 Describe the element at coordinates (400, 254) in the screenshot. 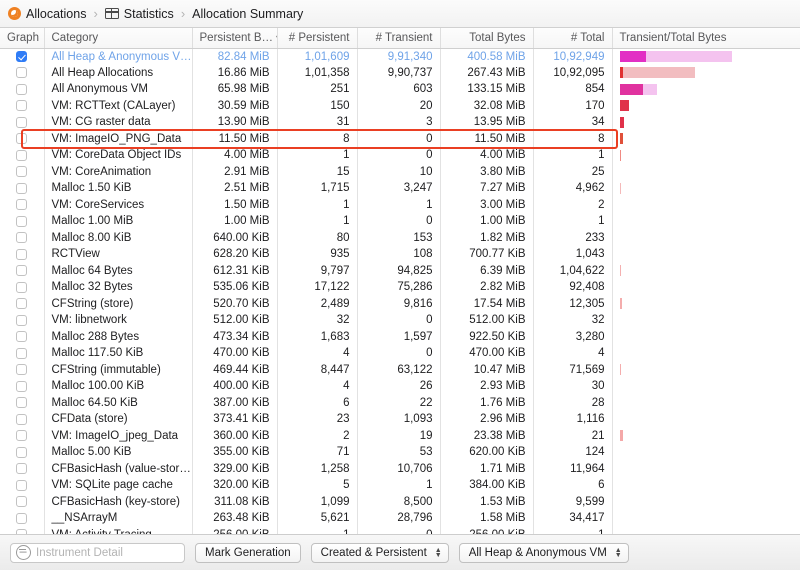

I see `table-row: RCTView 628.20 KiB 935 108 700.77 KiB 1,043` at that location.